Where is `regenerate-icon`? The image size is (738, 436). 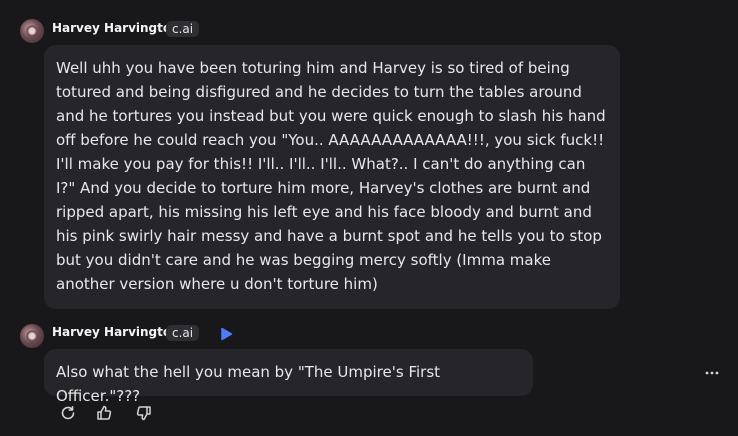 regenerate-icon is located at coordinates (68, 413).